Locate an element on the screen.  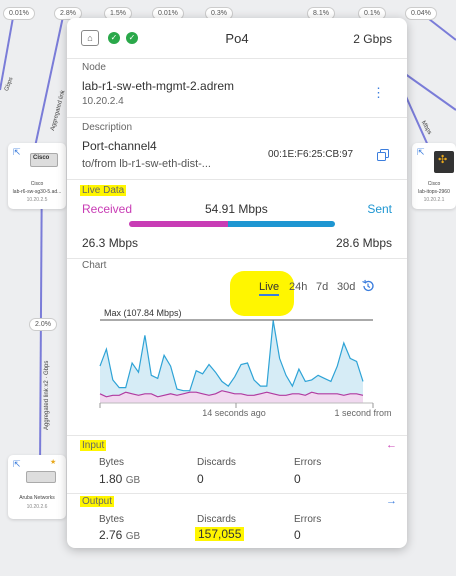
link-label: Aggregated link x2 · Gbps is located at coordinates (47, 395).